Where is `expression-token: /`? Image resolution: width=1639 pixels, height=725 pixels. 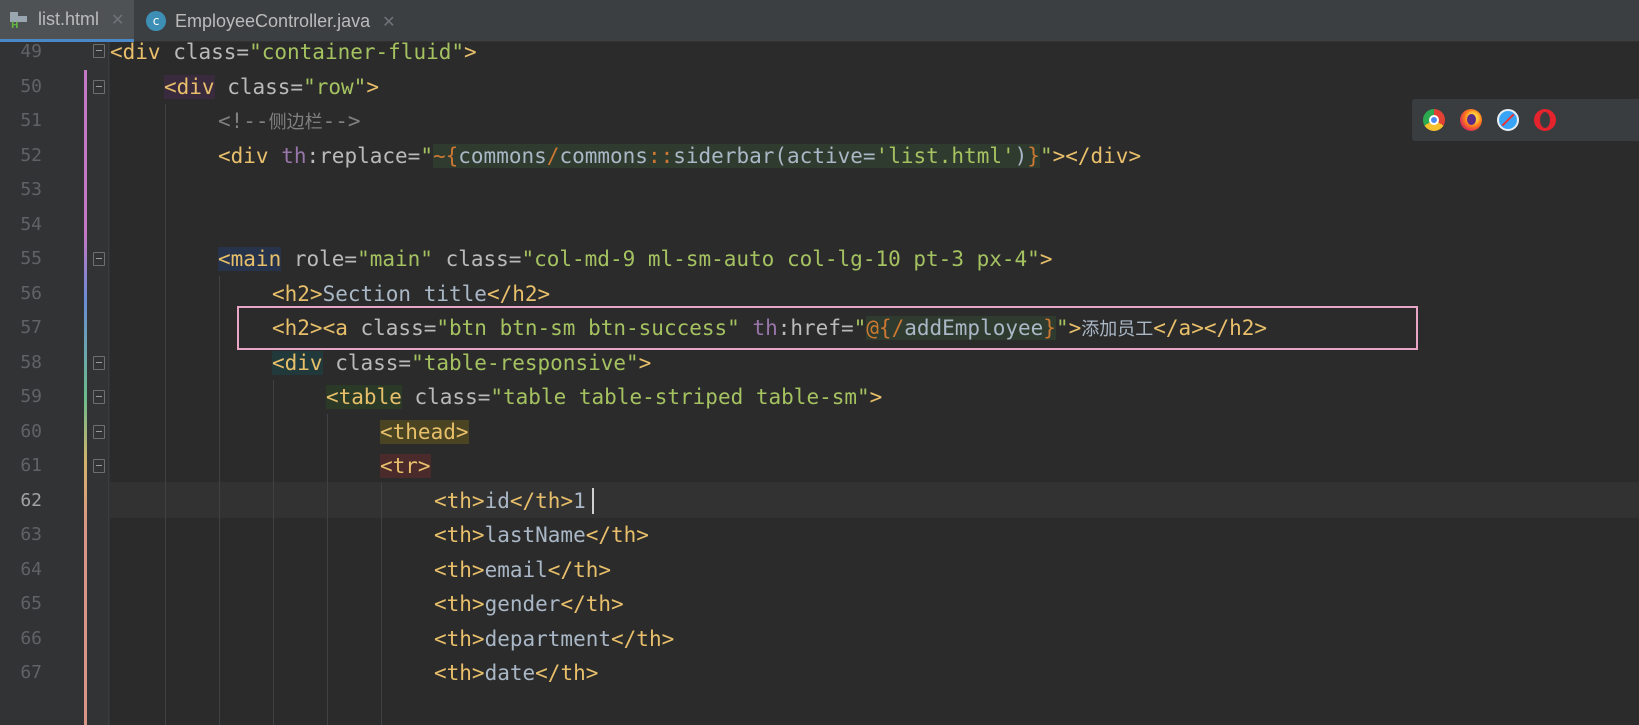
expression-token: / is located at coordinates (553, 156).